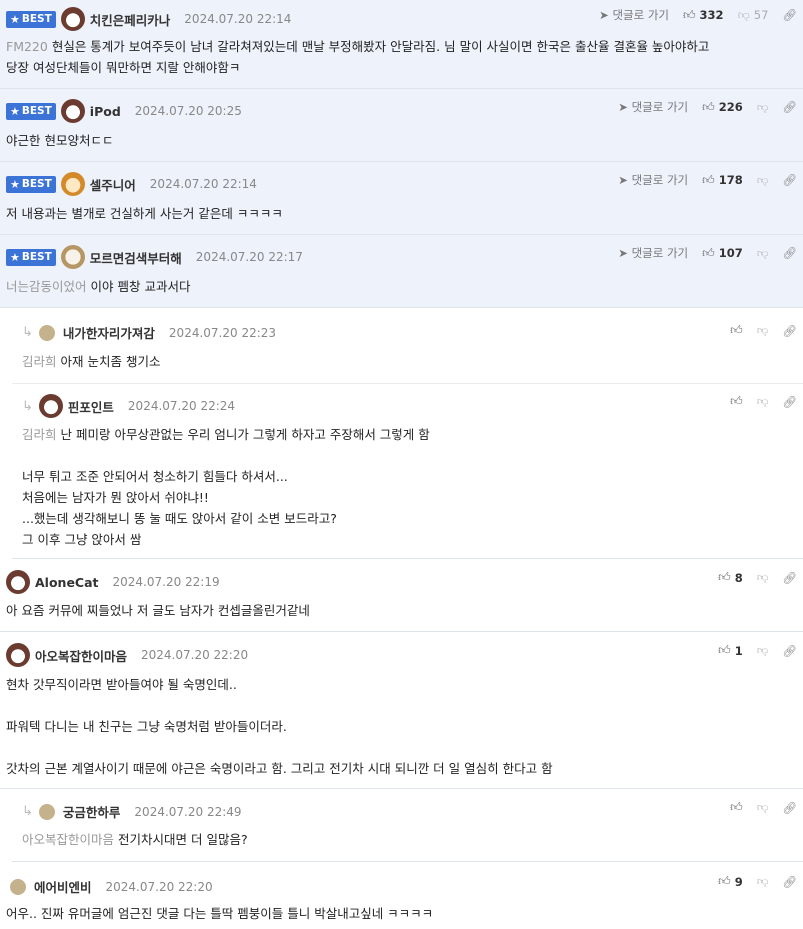 Image resolution: width=803 pixels, height=929 pixels. What do you see at coordinates (249, 257) in the screenshot?
I see `comment-date: 2024.07.20 22:17` at bounding box center [249, 257].